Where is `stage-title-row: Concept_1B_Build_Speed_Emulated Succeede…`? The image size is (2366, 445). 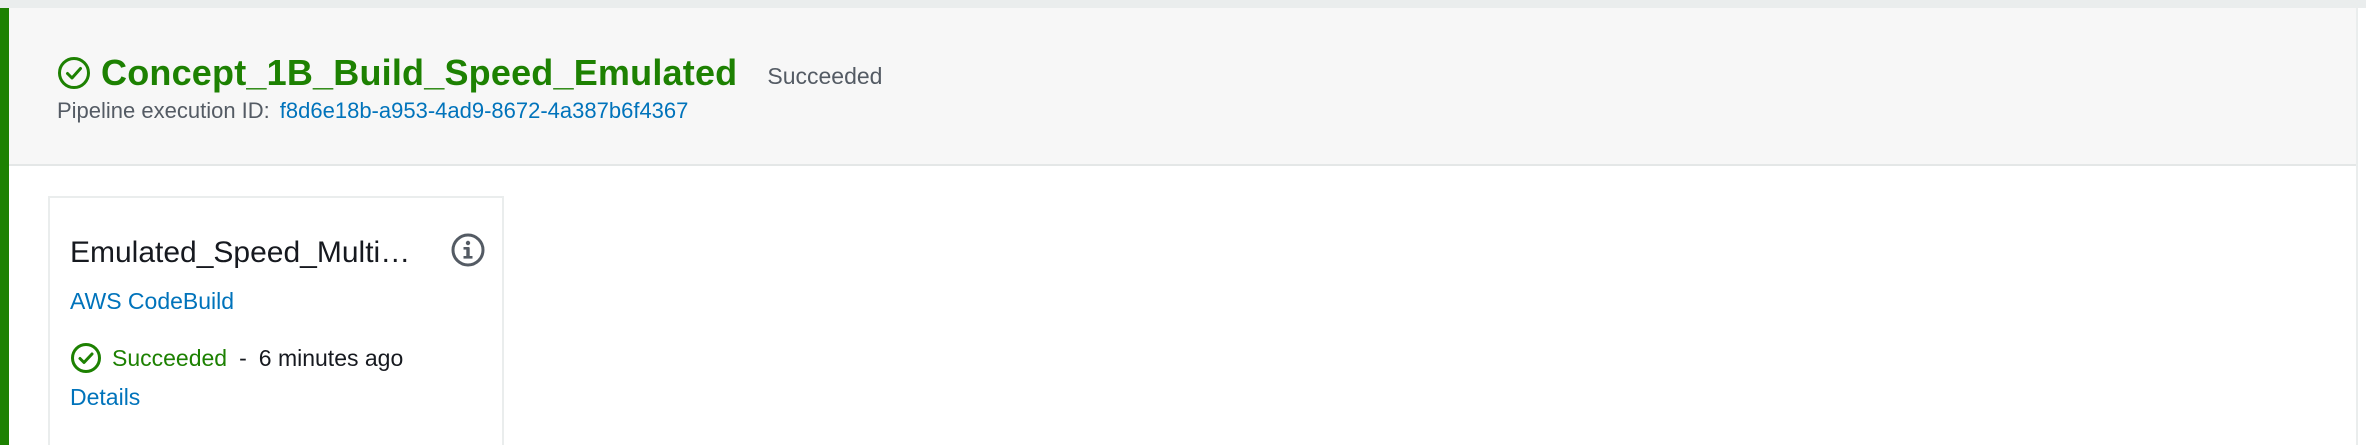 stage-title-row: Concept_1B_Build_Speed_Emulated Succeede… is located at coordinates (469, 73).